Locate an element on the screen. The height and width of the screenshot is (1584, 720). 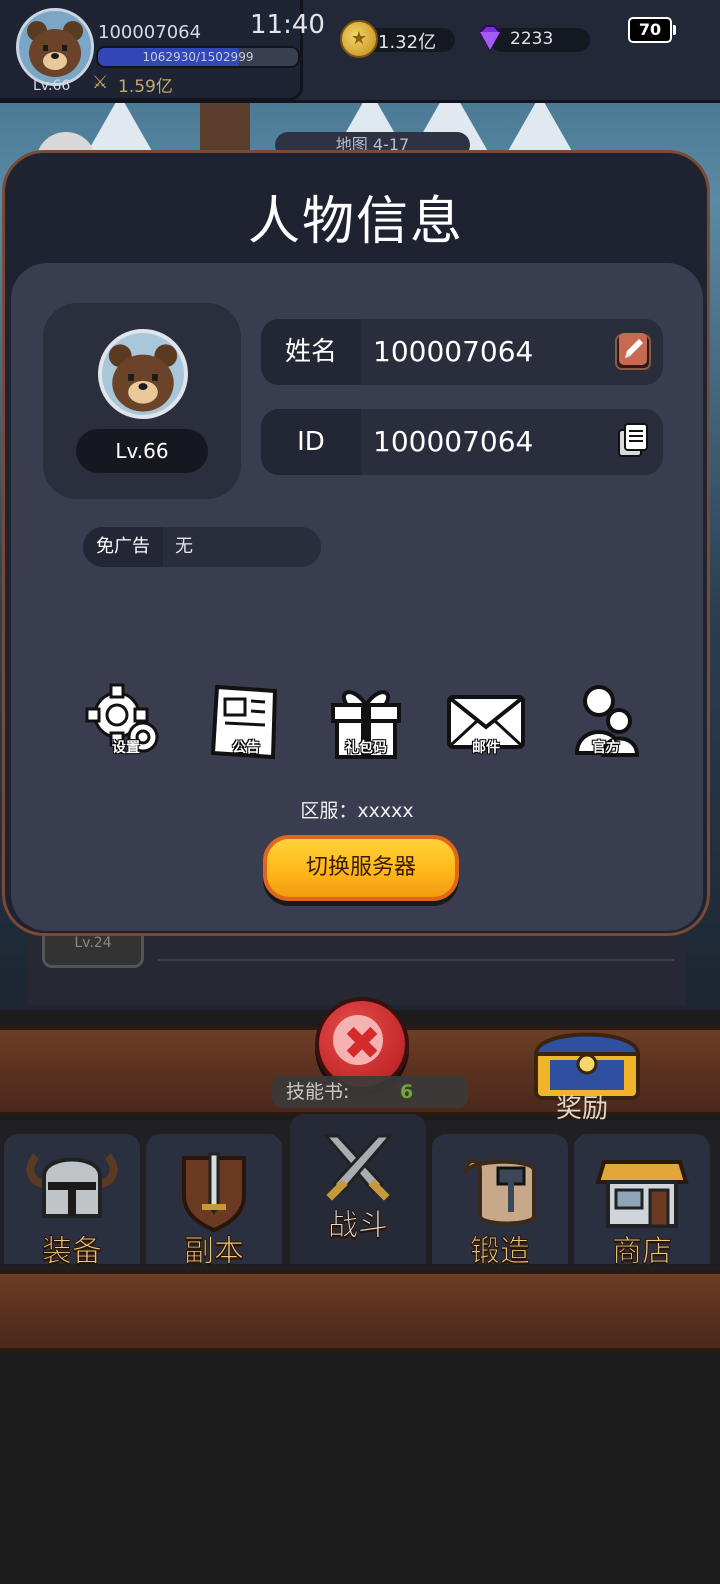
server-info: 区服：xxxxx is located at coordinates (357, 811).